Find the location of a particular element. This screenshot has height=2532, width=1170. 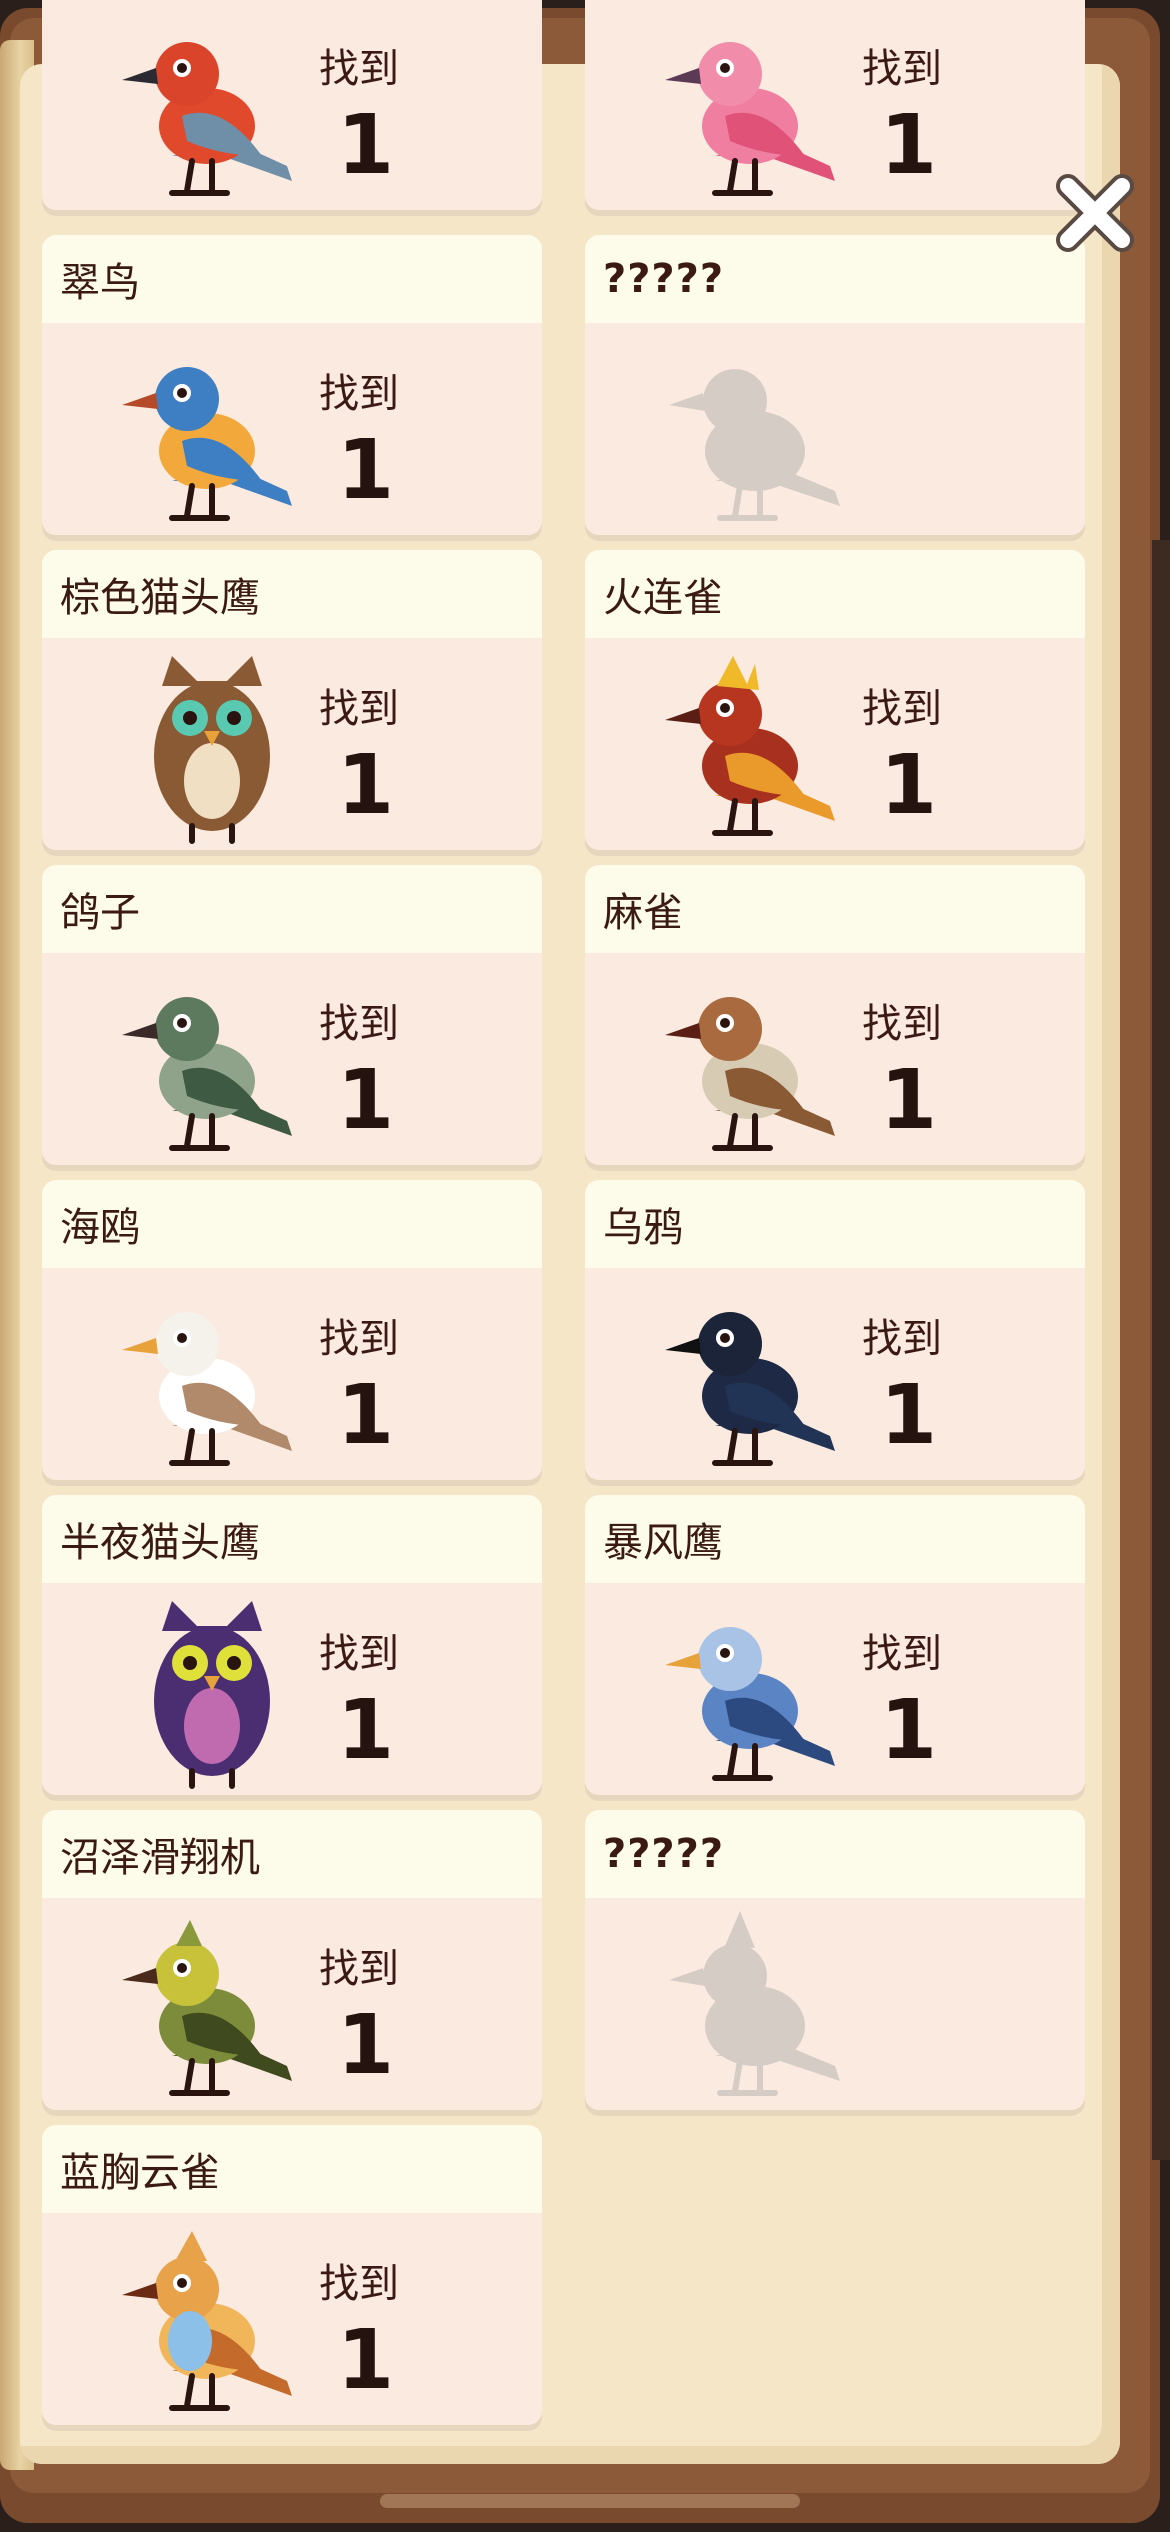

bird-name: 麻雀 is located at coordinates (643, 913).